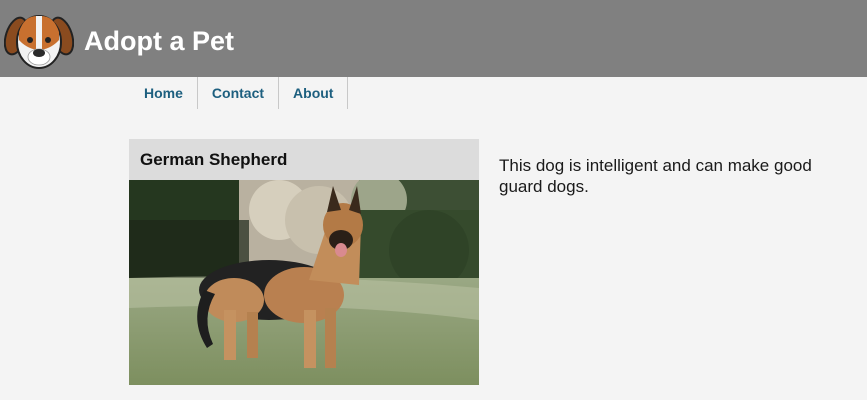 This screenshot has width=867, height=400. I want to click on pet-name: German Shepherd, so click(304, 159).